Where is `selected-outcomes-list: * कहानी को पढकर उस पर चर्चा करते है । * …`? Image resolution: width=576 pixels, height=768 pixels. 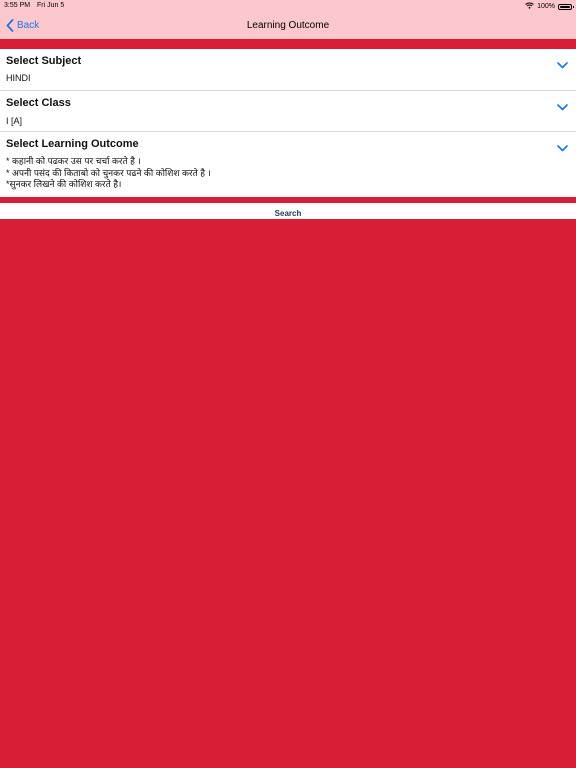 selected-outcomes-list: * कहानी को पढकर उस पर चर्चा करते है । * … is located at coordinates (108, 173).